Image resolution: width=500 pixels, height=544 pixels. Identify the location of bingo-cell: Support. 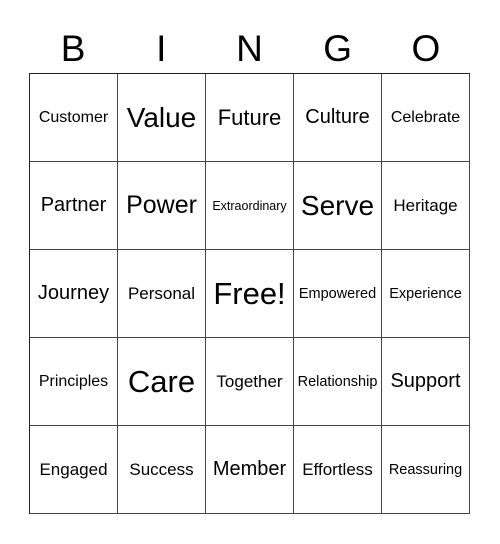
(426, 382).